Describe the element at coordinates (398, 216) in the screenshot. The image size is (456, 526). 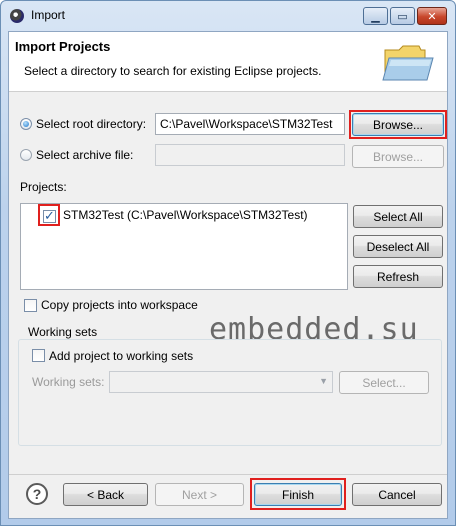
I see `select-all-button: Select All` at that location.